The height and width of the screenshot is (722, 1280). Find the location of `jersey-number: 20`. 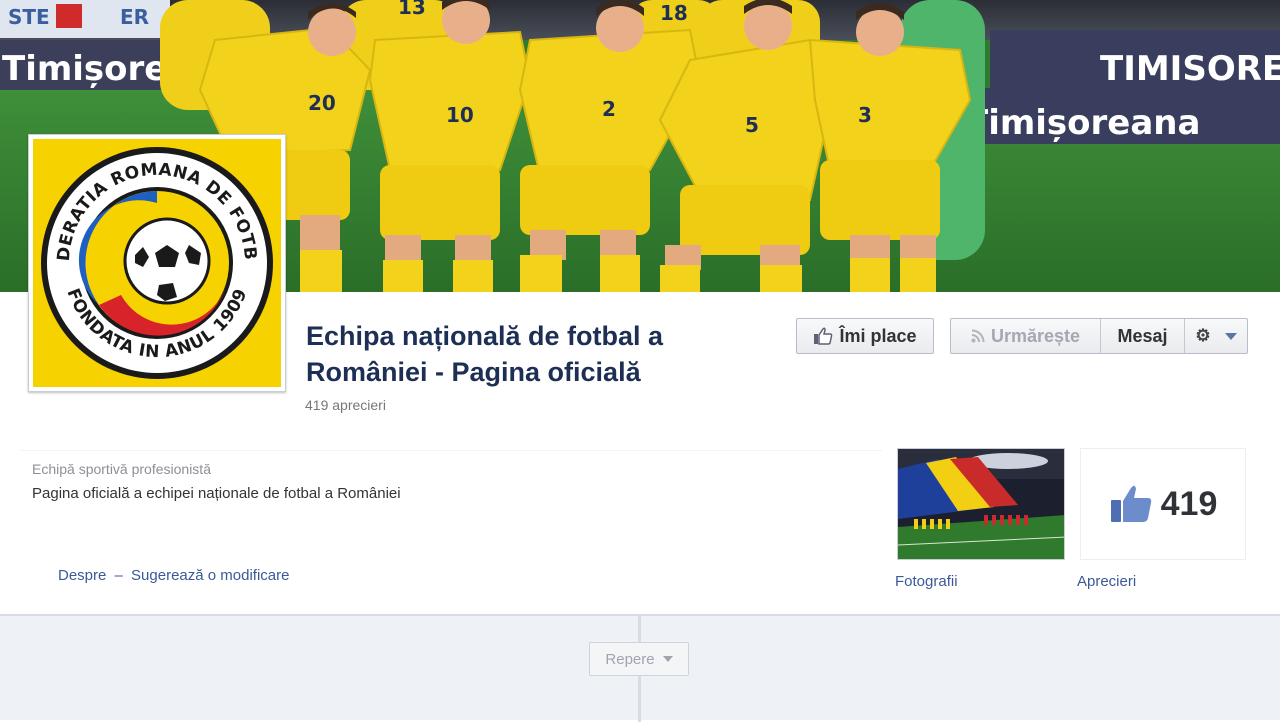

jersey-number: 20 is located at coordinates (322, 103).